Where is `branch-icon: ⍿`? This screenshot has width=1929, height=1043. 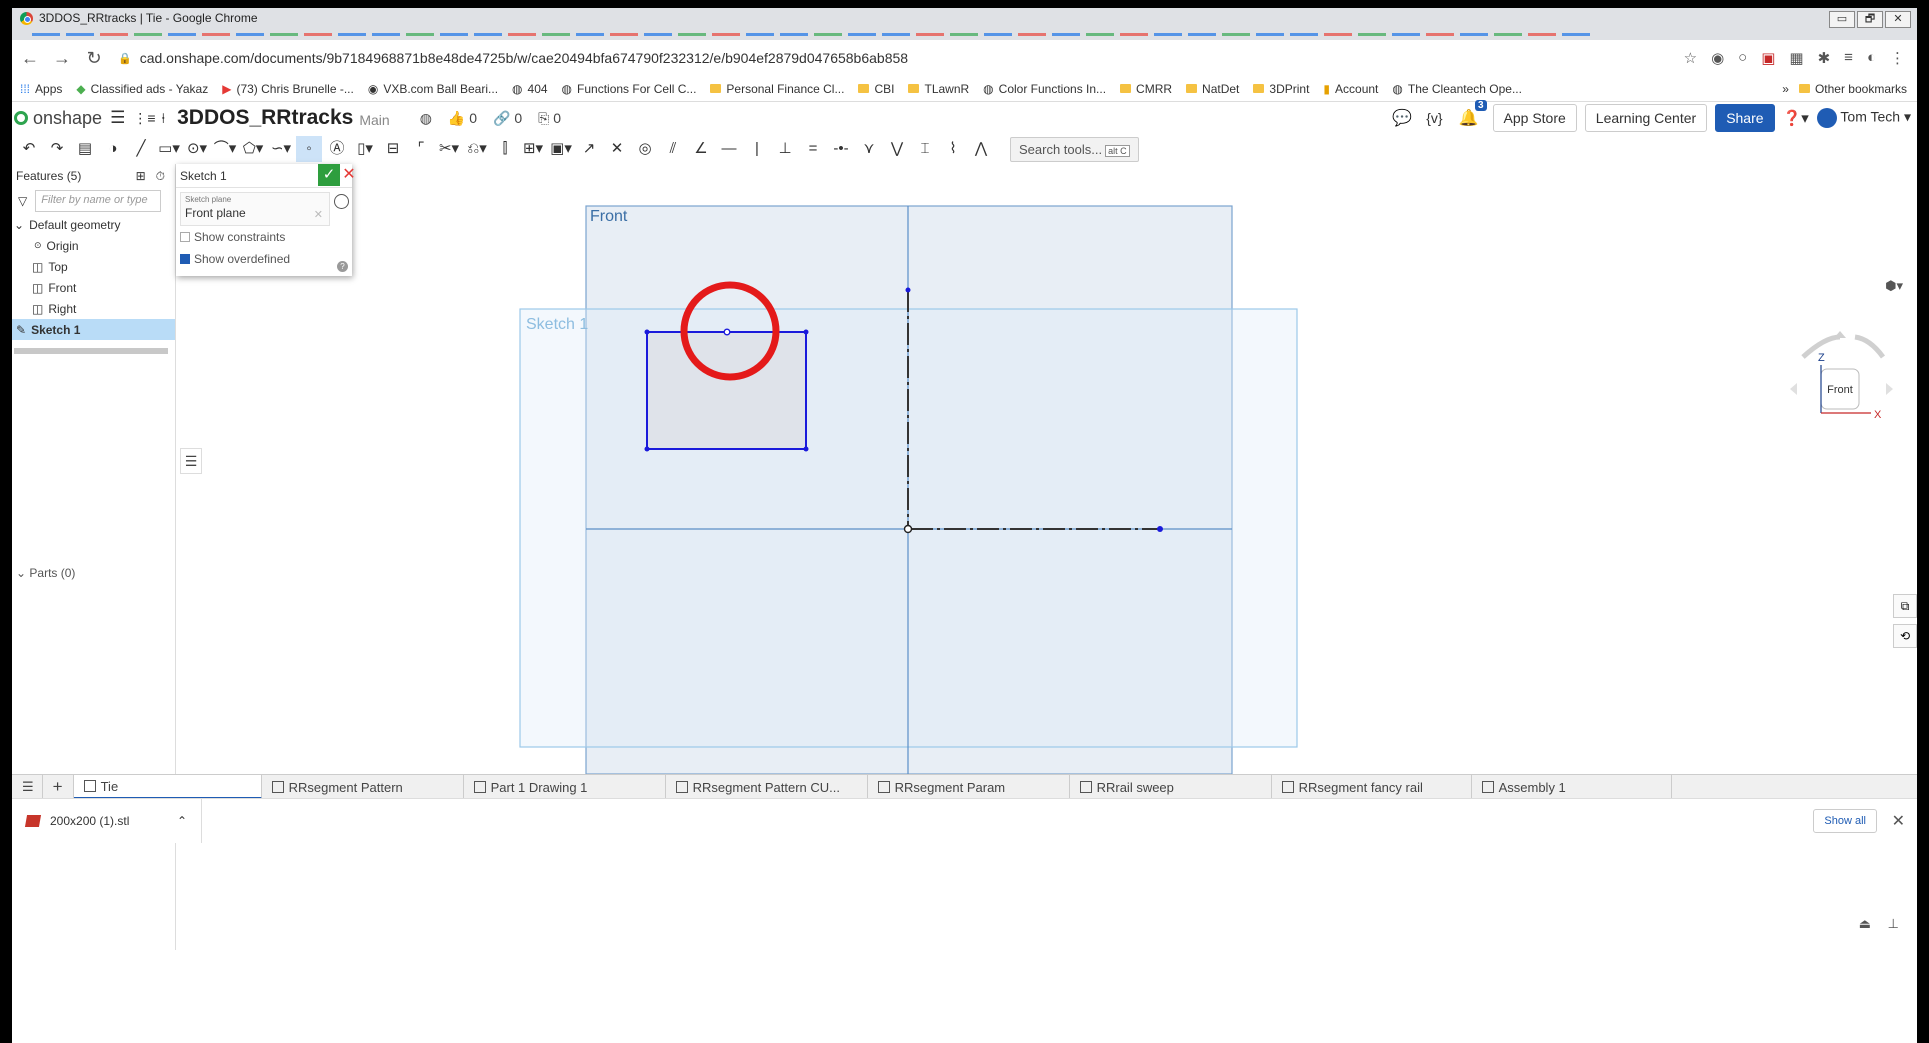 branch-icon: ⍿ is located at coordinates (164, 118).